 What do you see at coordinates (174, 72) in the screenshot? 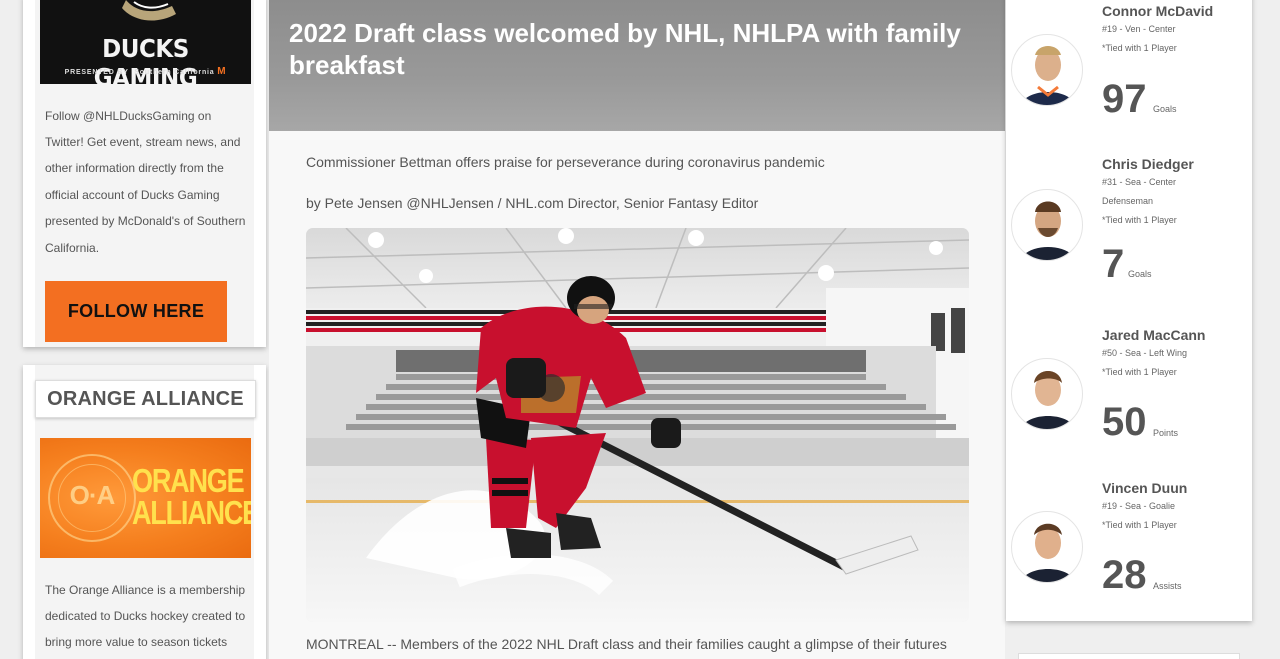
I see `sponsor-name: Southern California` at bounding box center [174, 72].